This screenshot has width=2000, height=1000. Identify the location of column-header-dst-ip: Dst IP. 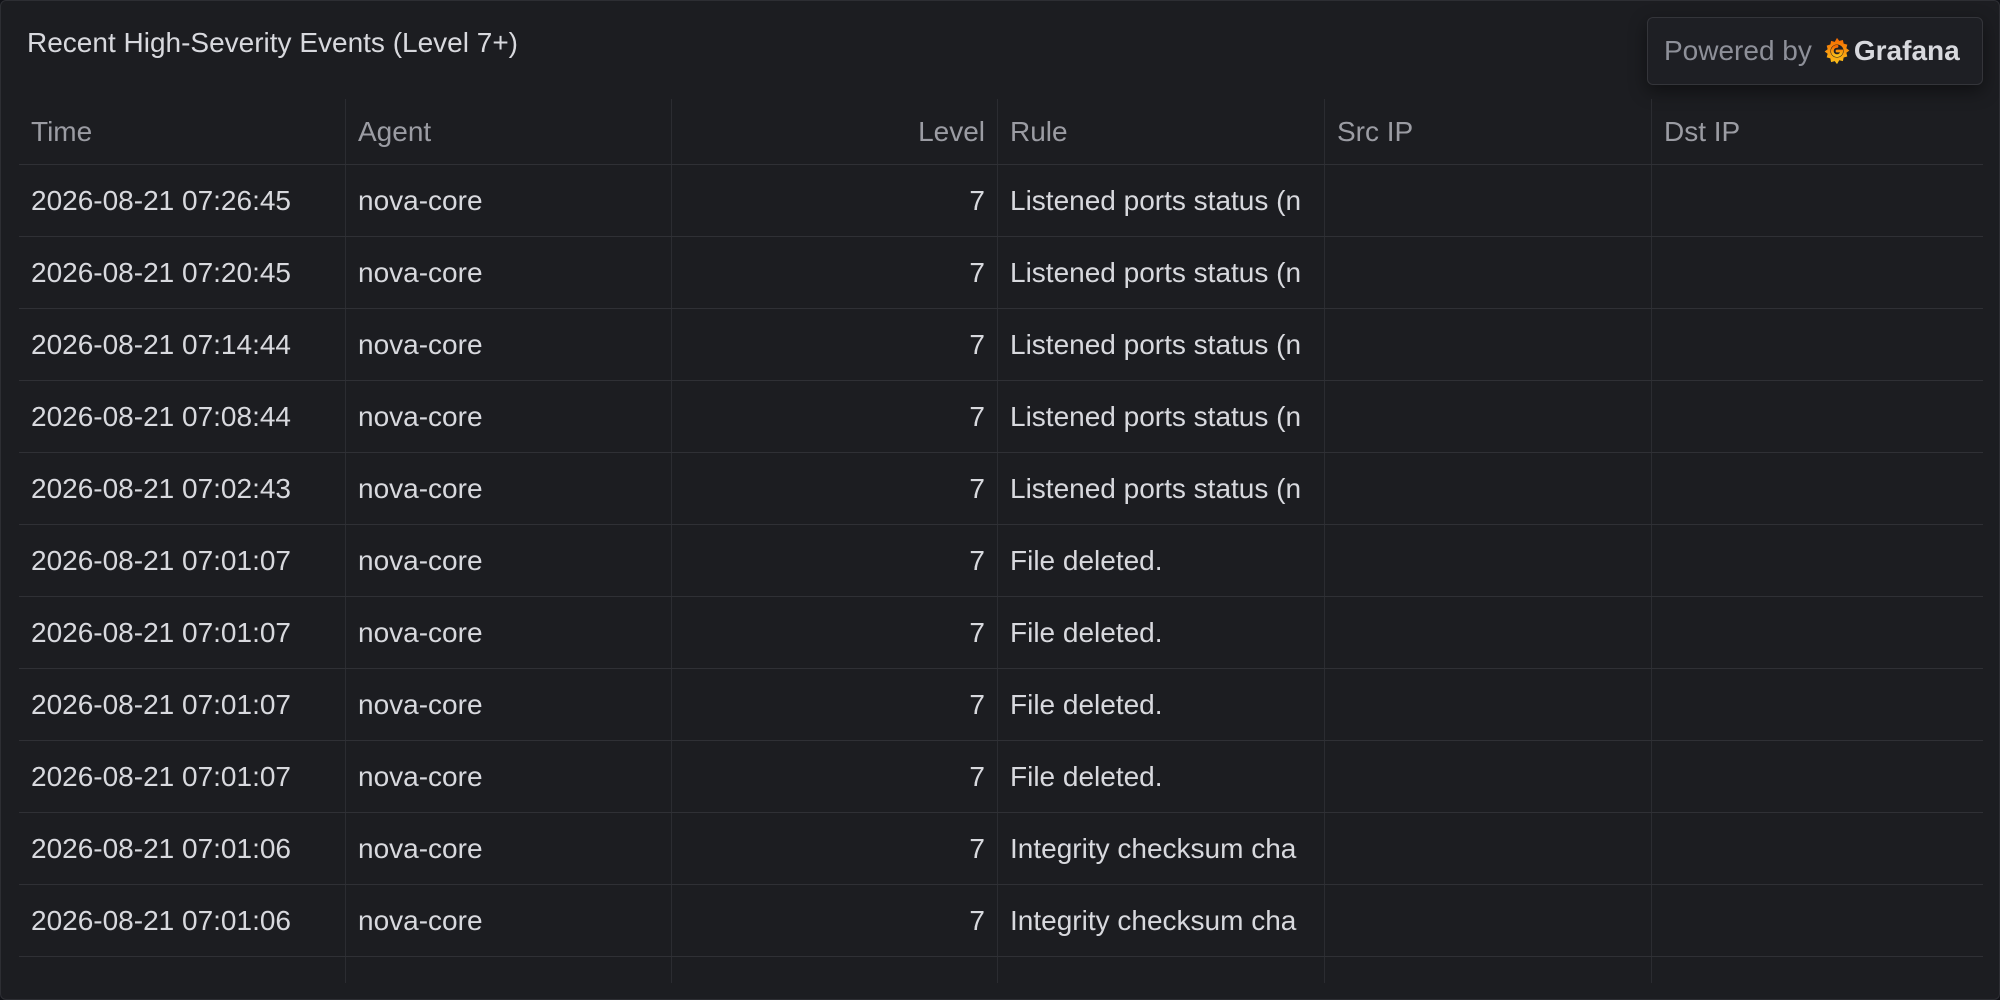
(1817, 132).